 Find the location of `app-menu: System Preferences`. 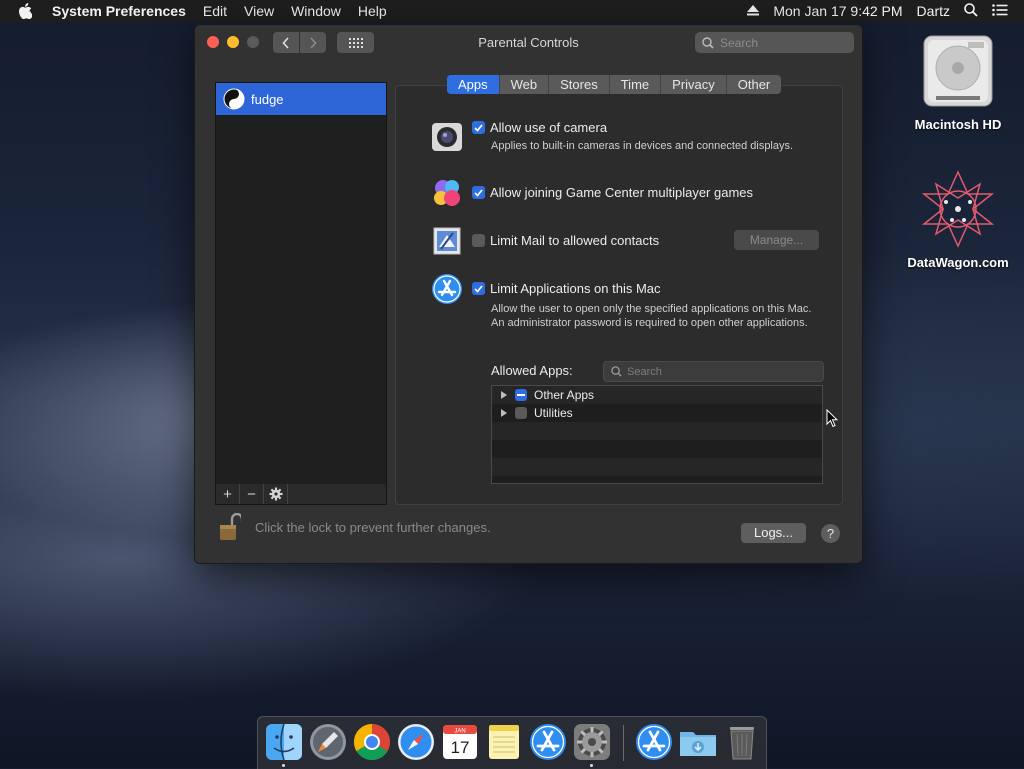

app-menu: System Preferences is located at coordinates (119, 11).